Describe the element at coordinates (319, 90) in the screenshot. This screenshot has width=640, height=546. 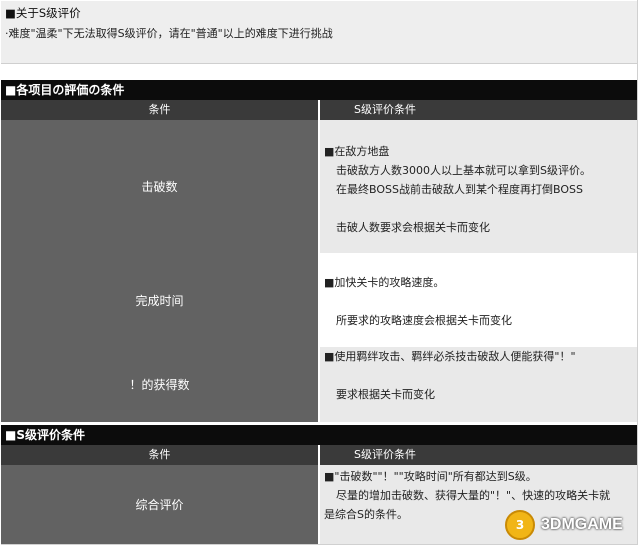
I see `section-title-item-conditions: ■各项目の評価の条件` at that location.